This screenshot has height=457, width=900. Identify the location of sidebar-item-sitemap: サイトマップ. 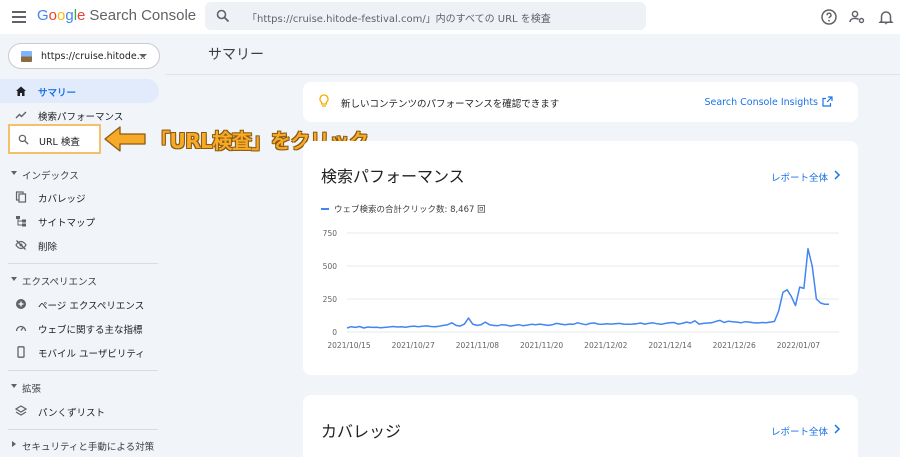
(79, 221).